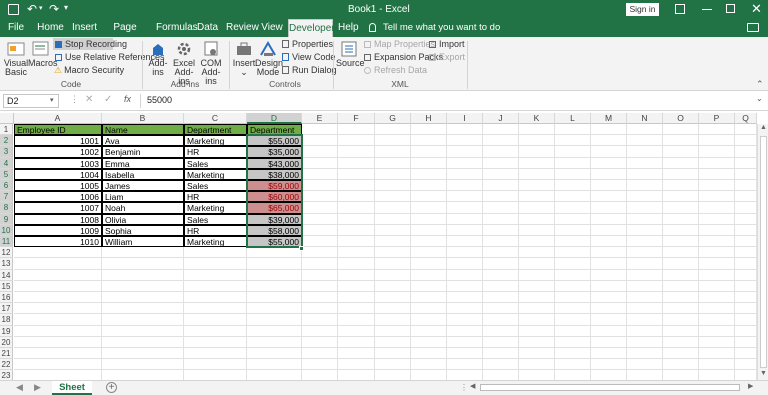  I want to click on cell-a6: 1005, so click(58, 186).